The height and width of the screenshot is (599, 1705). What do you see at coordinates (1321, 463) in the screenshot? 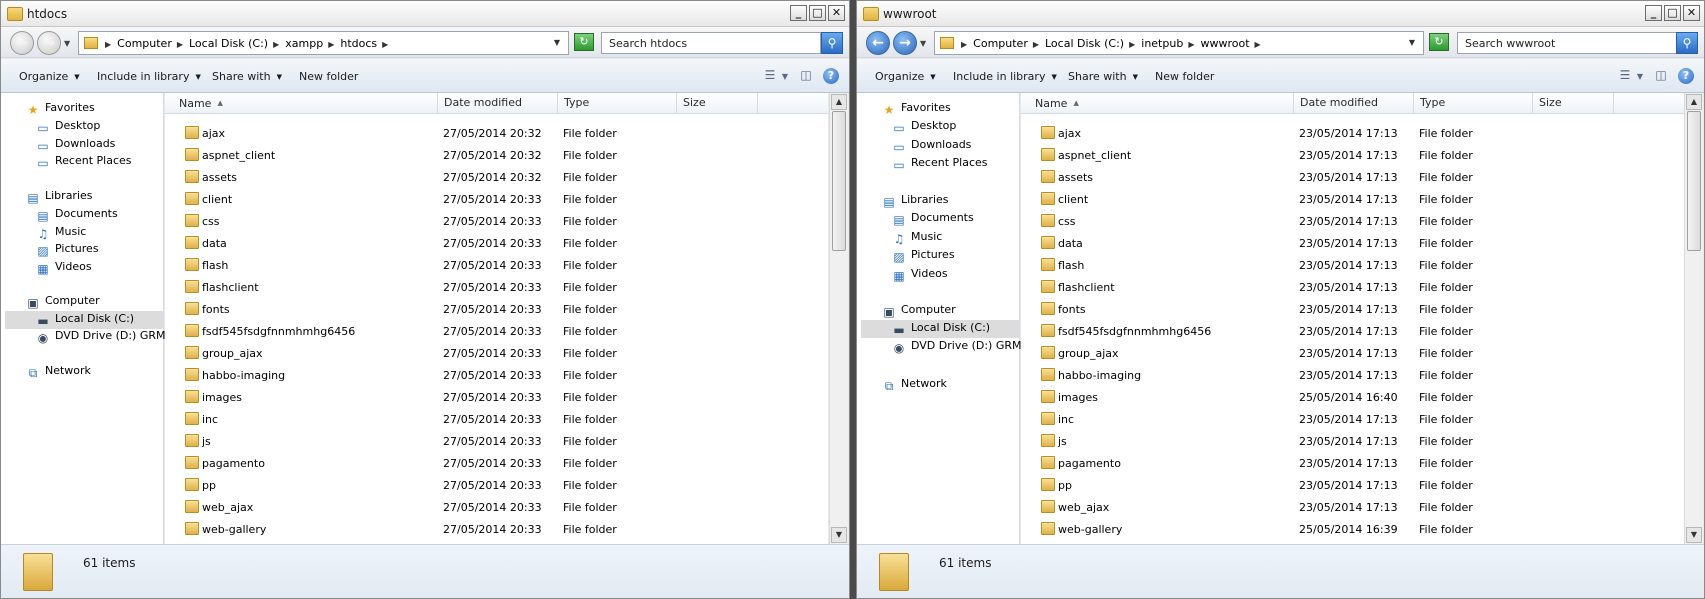
I see `file-row: pagamento 23/05/2014 17:13 File folder` at bounding box center [1321, 463].